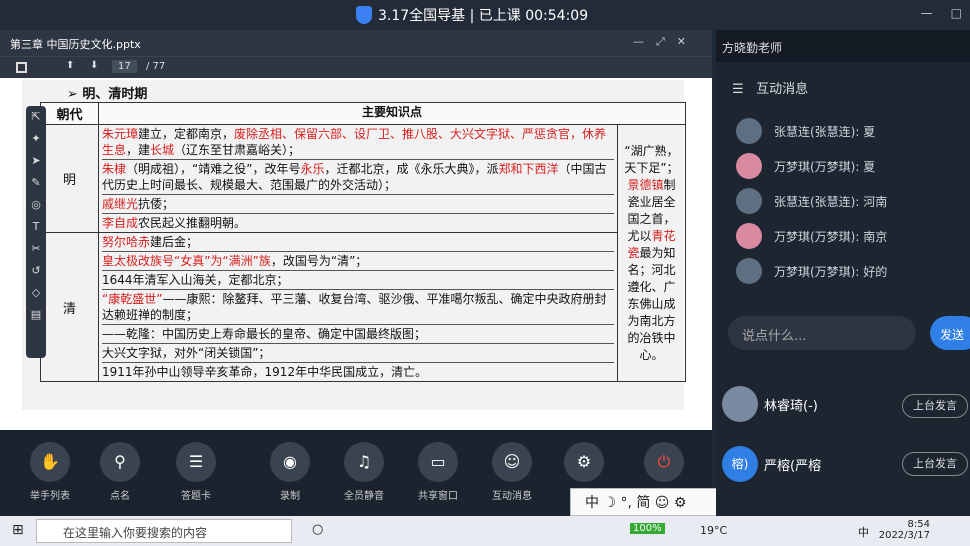 Image resolution: width=970 pixels, height=546 pixels. What do you see at coordinates (18, 530) in the screenshot?
I see `windows-icon: ⊞` at bounding box center [18, 530].